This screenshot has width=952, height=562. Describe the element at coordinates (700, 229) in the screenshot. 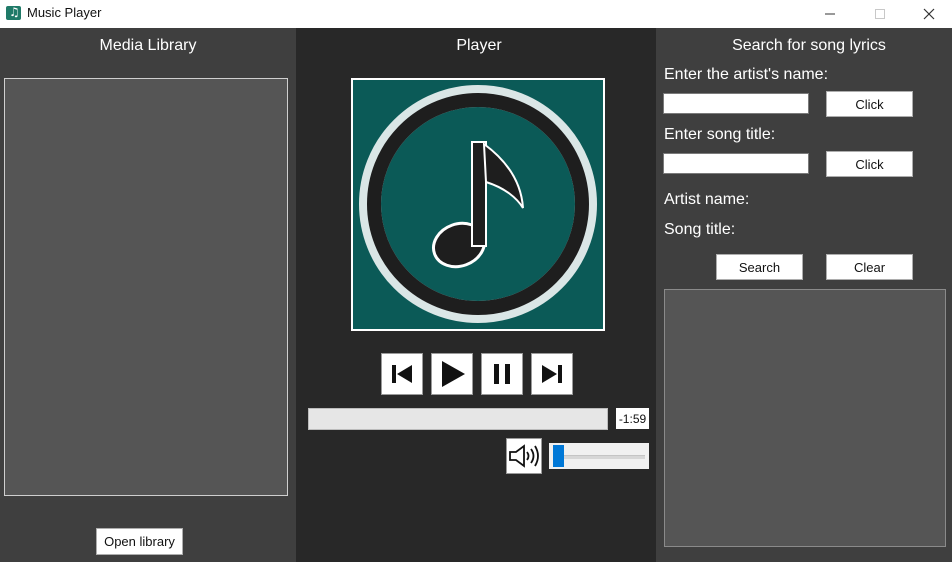

I see `song-title-label: Song title:` at that location.